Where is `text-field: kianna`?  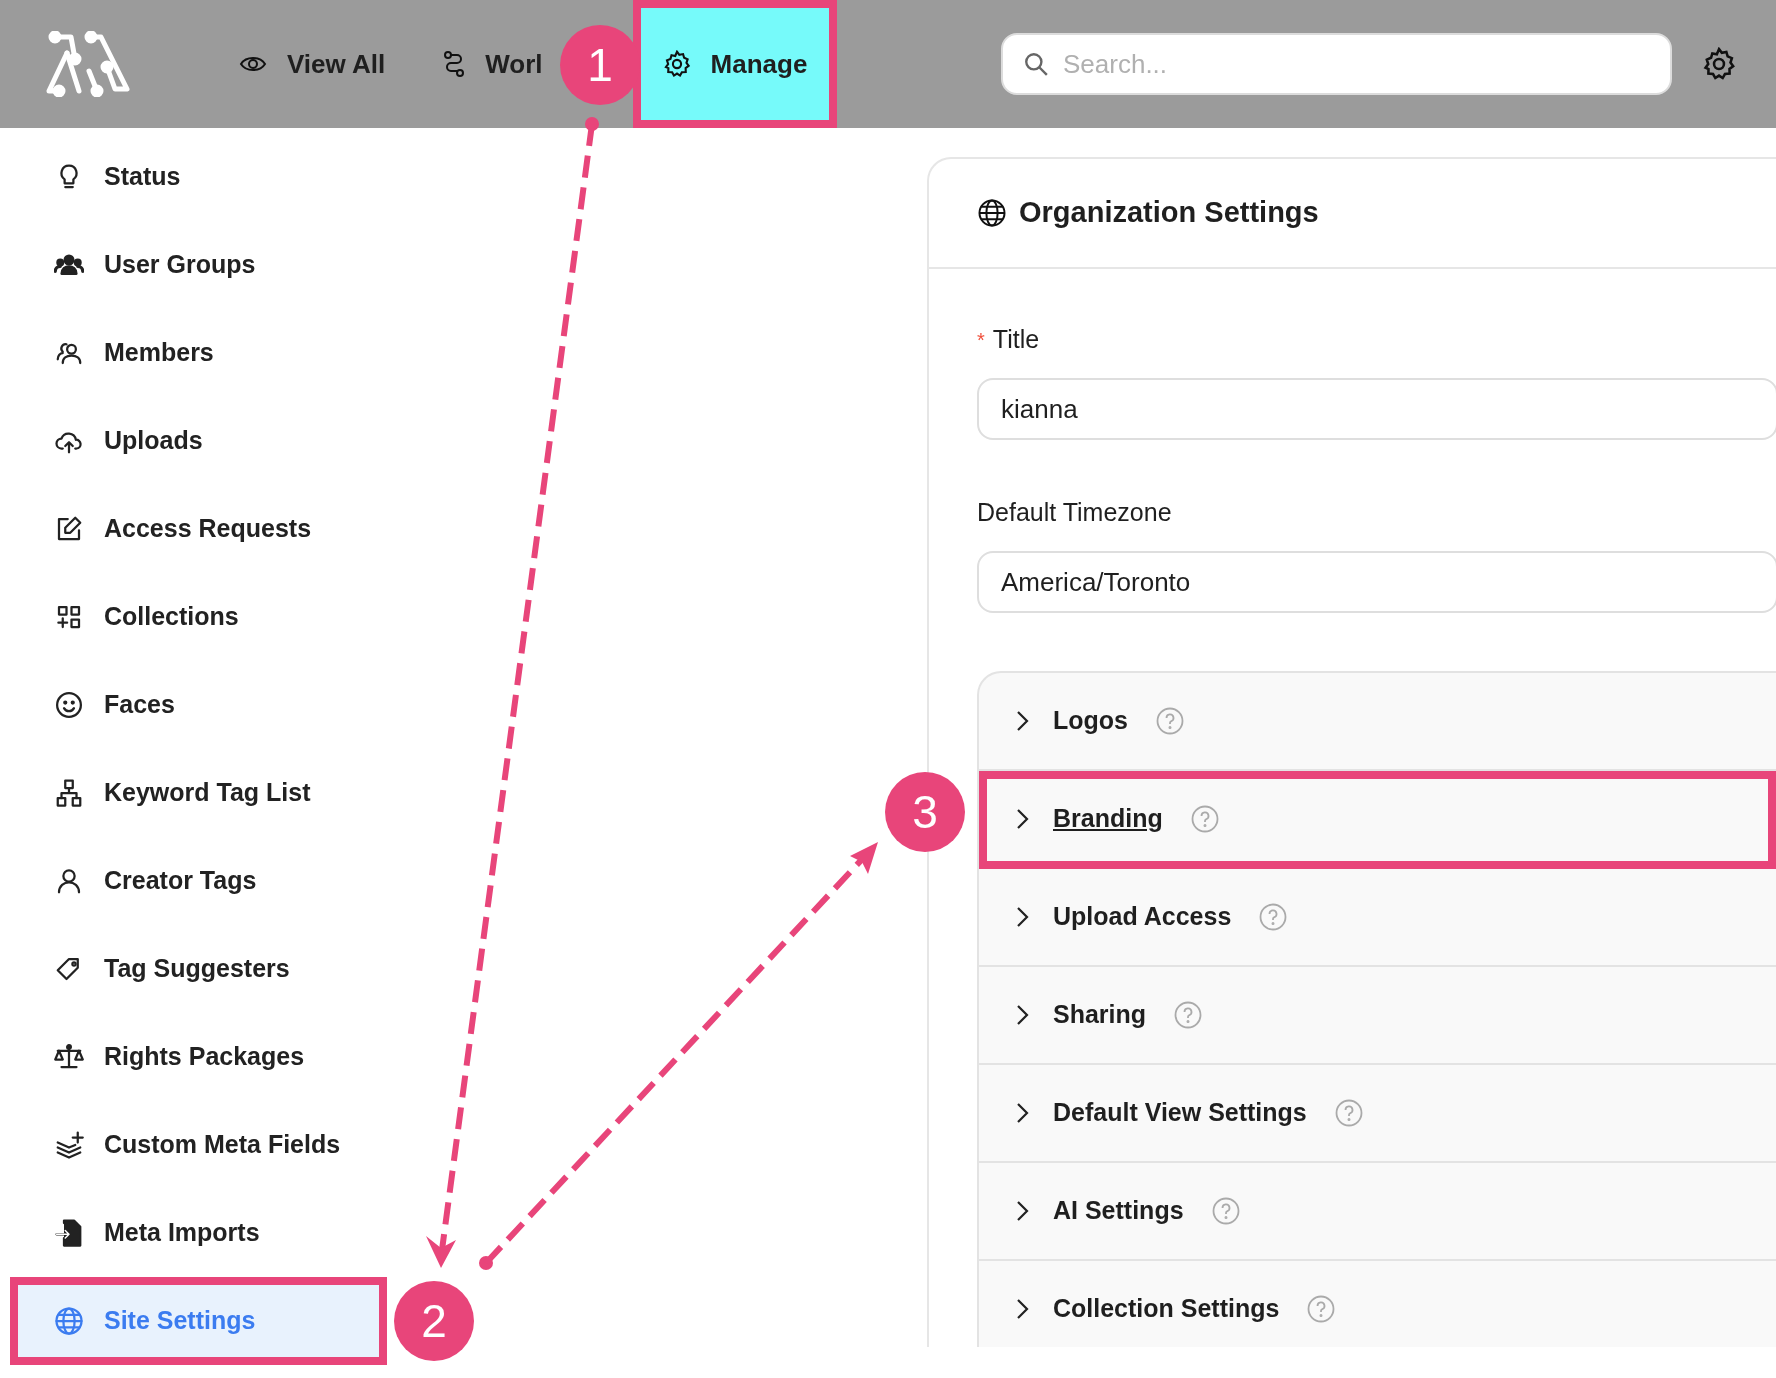
text-field: kianna is located at coordinates (1376, 409).